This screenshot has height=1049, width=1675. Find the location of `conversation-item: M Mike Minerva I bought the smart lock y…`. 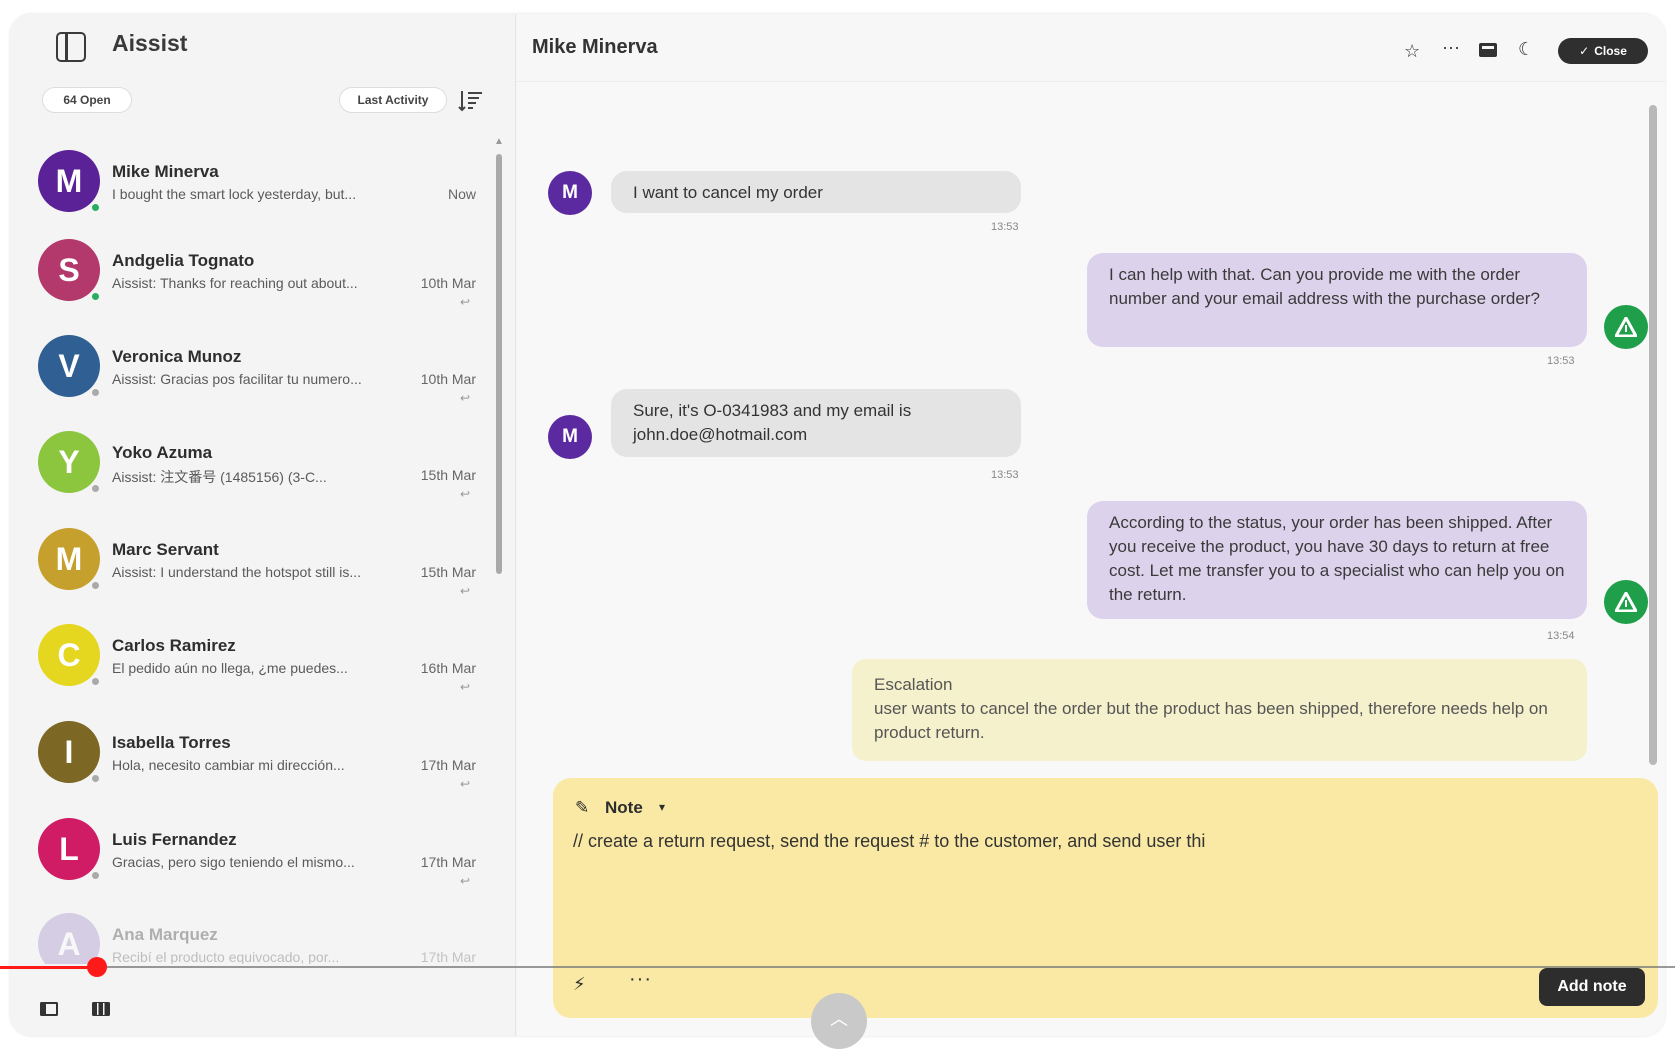

conversation-item: M Mike Minerva I bought the smart lock y… is located at coordinates (250, 189).